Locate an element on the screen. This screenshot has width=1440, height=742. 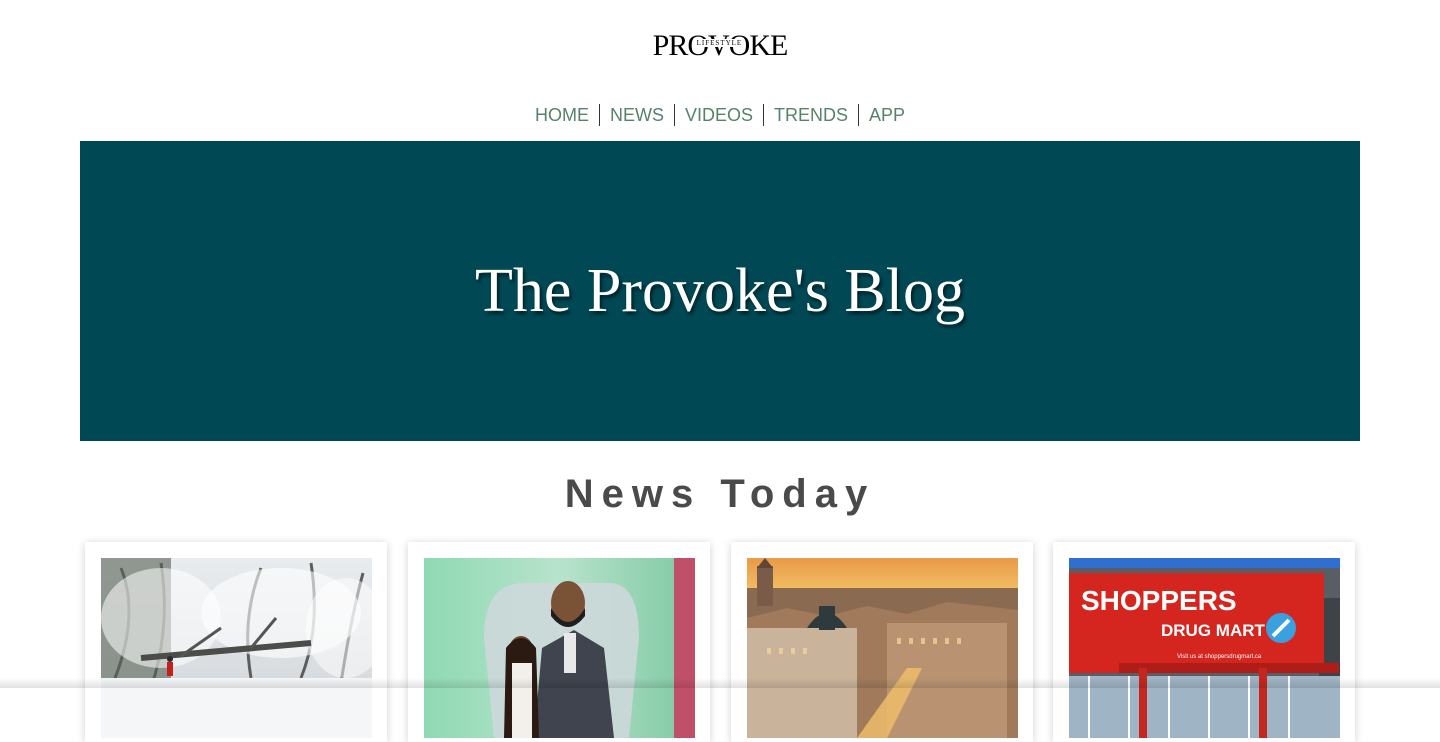
nav-app: APP is located at coordinates (886, 115).